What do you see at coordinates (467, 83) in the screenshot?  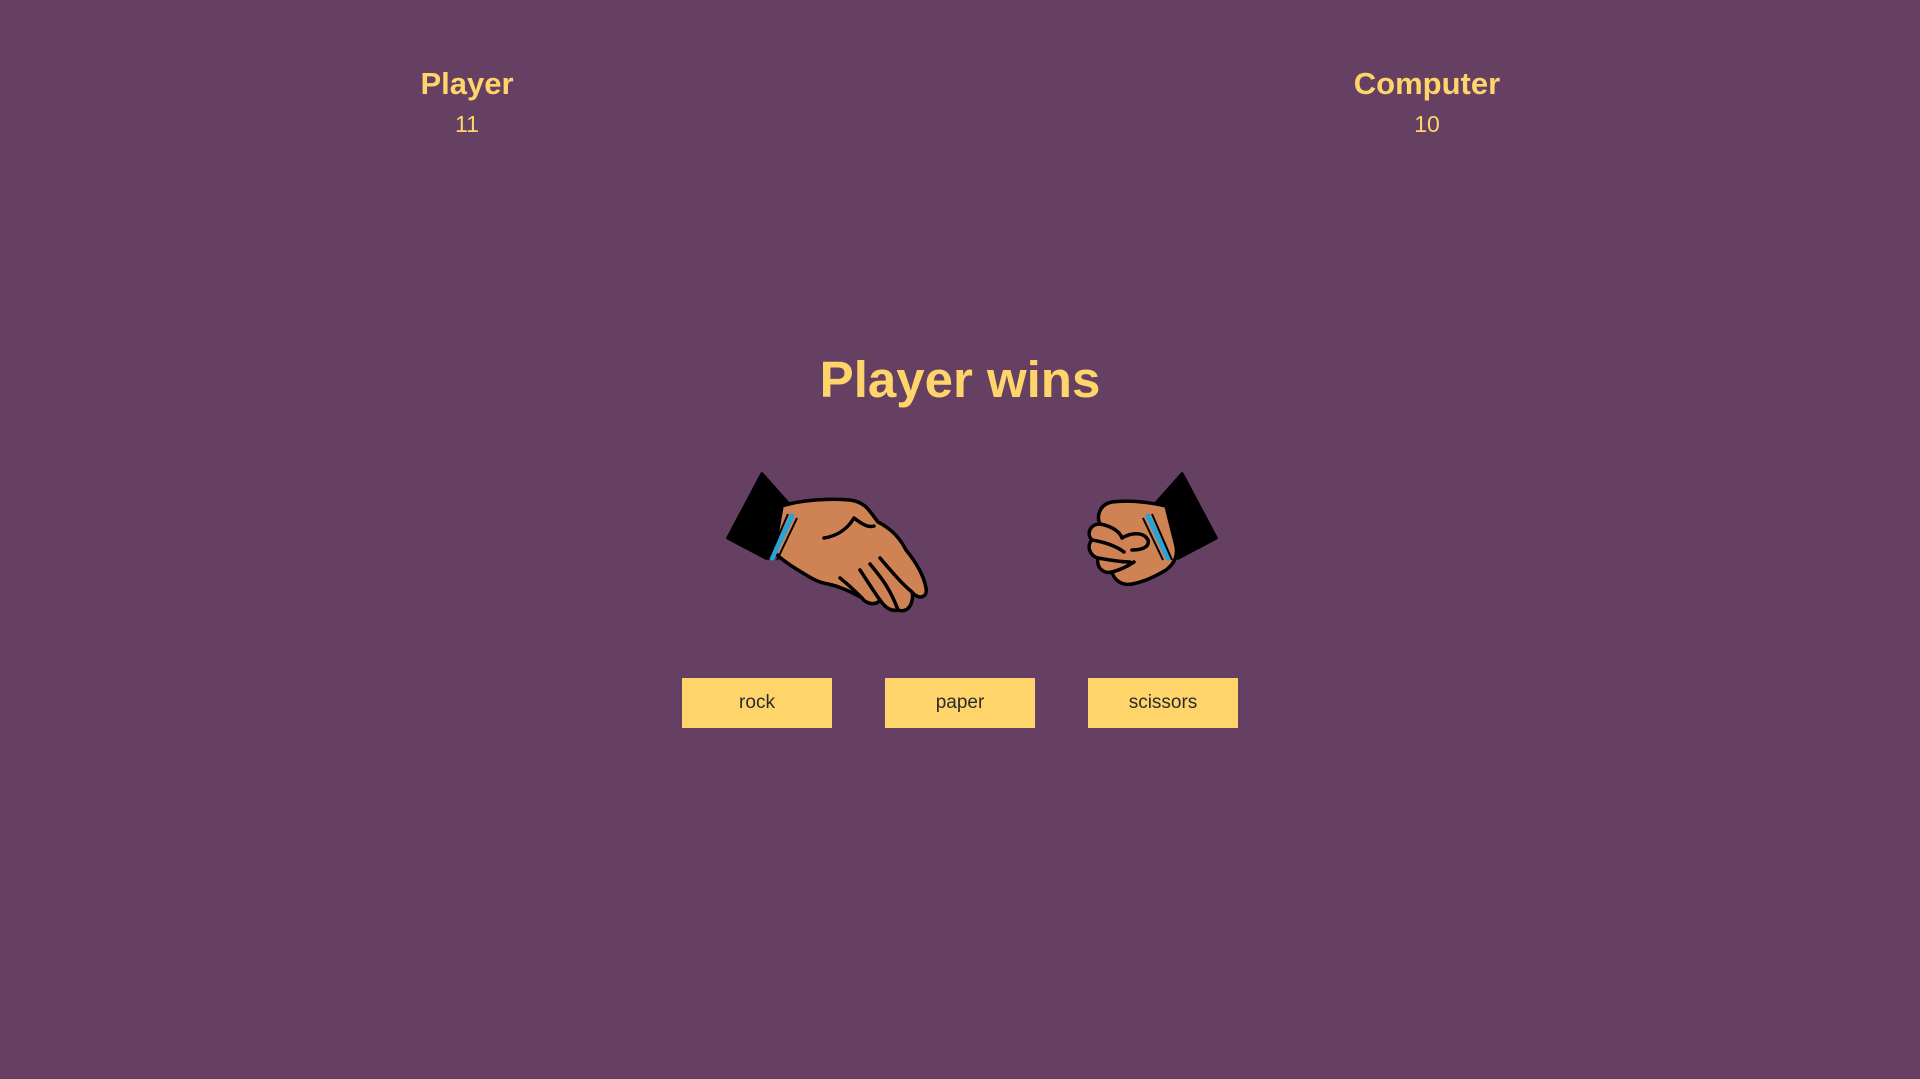 I see `player-label: Player` at bounding box center [467, 83].